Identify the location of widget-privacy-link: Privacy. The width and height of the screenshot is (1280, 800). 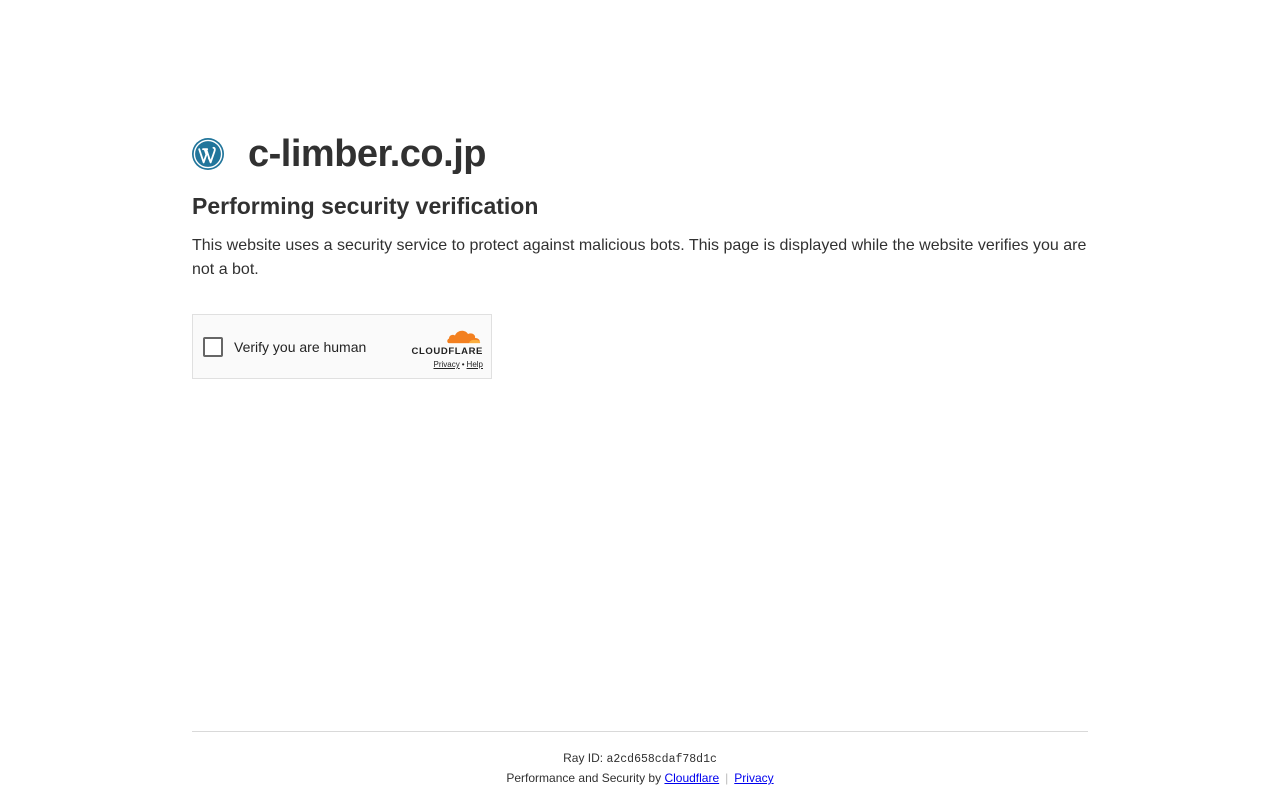
(447, 364).